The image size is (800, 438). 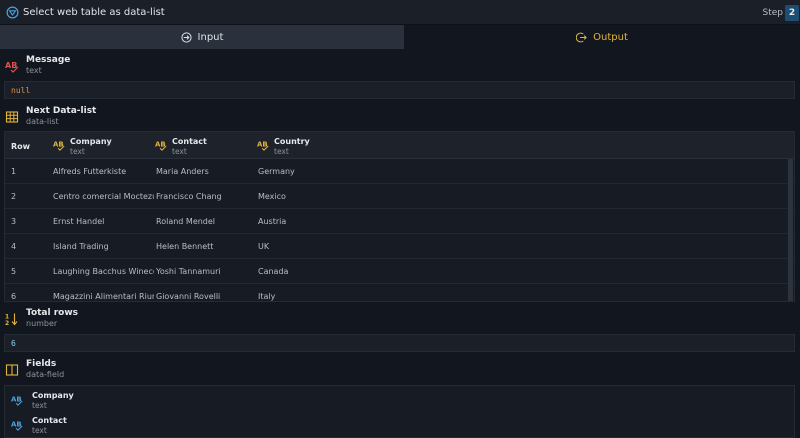 What do you see at coordinates (189, 141) in the screenshot?
I see `column-name: Contact` at bounding box center [189, 141].